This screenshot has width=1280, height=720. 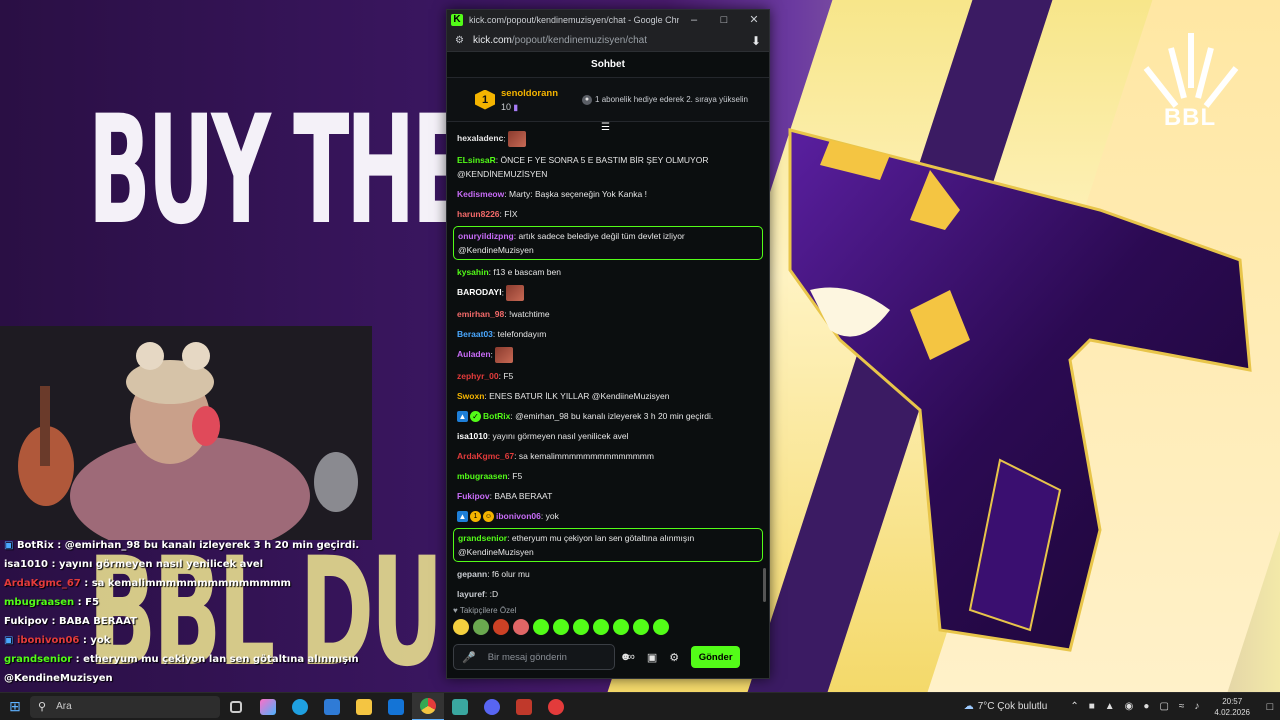 What do you see at coordinates (1129, 706) in the screenshot?
I see `tray-app-icon-3: ◉` at bounding box center [1129, 706].